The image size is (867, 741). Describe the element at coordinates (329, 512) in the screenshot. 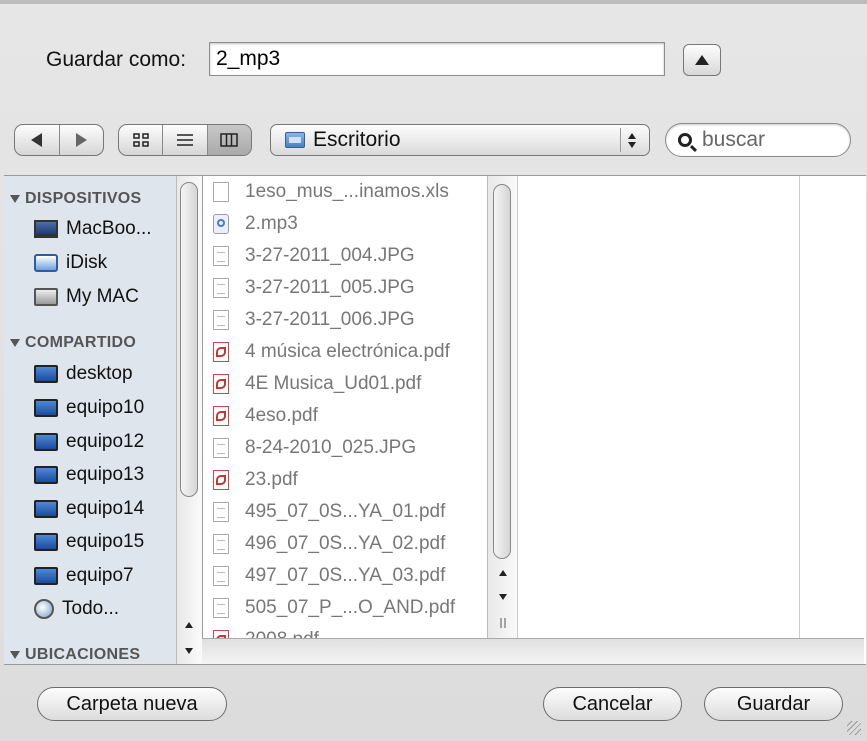

I see `list-item: 495_07_0S...YA_01.pdf` at that location.